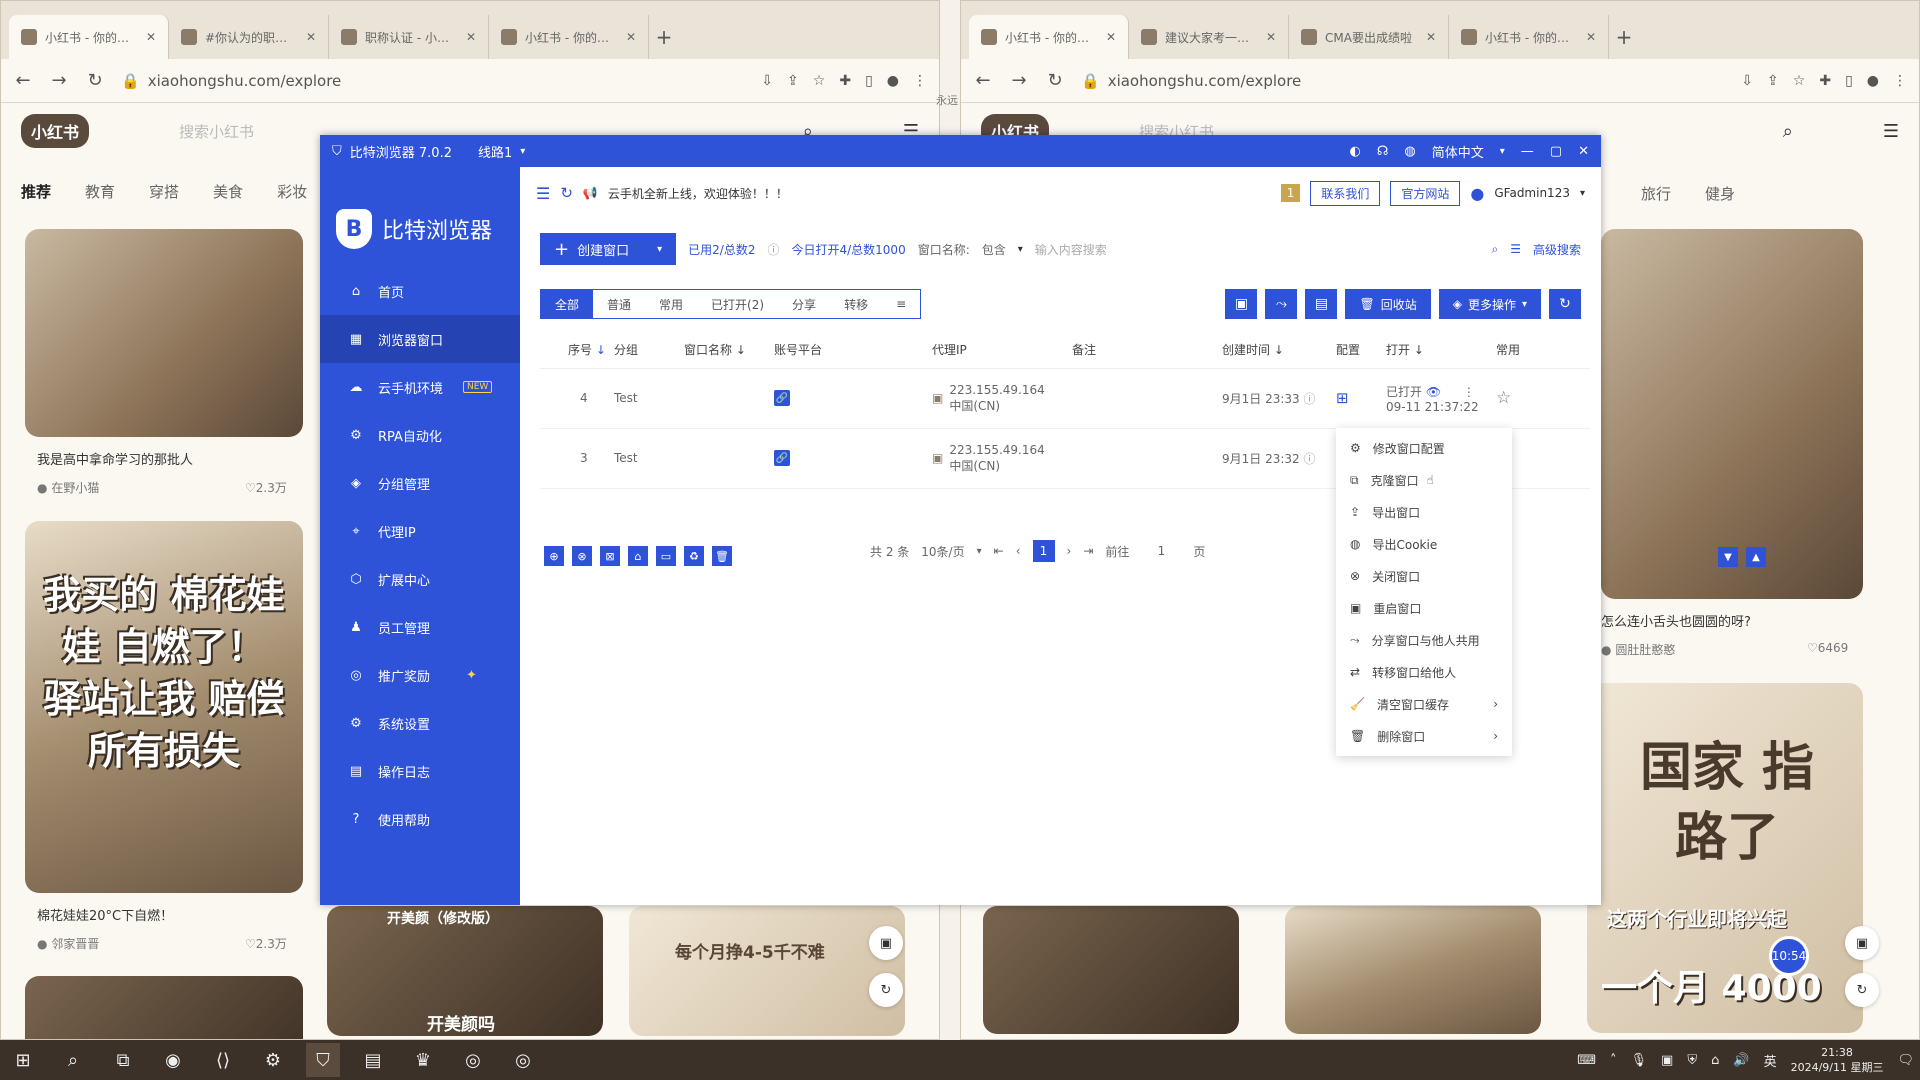  I want to click on sidebar-item-browser-windows: ▦ 浏览器窗口, so click(420, 339).